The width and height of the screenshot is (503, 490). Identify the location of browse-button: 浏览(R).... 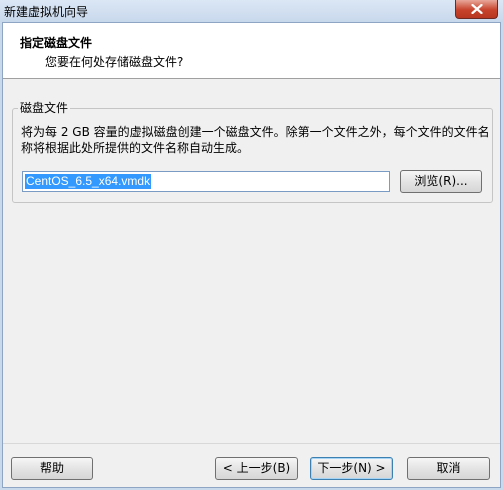
(441, 181).